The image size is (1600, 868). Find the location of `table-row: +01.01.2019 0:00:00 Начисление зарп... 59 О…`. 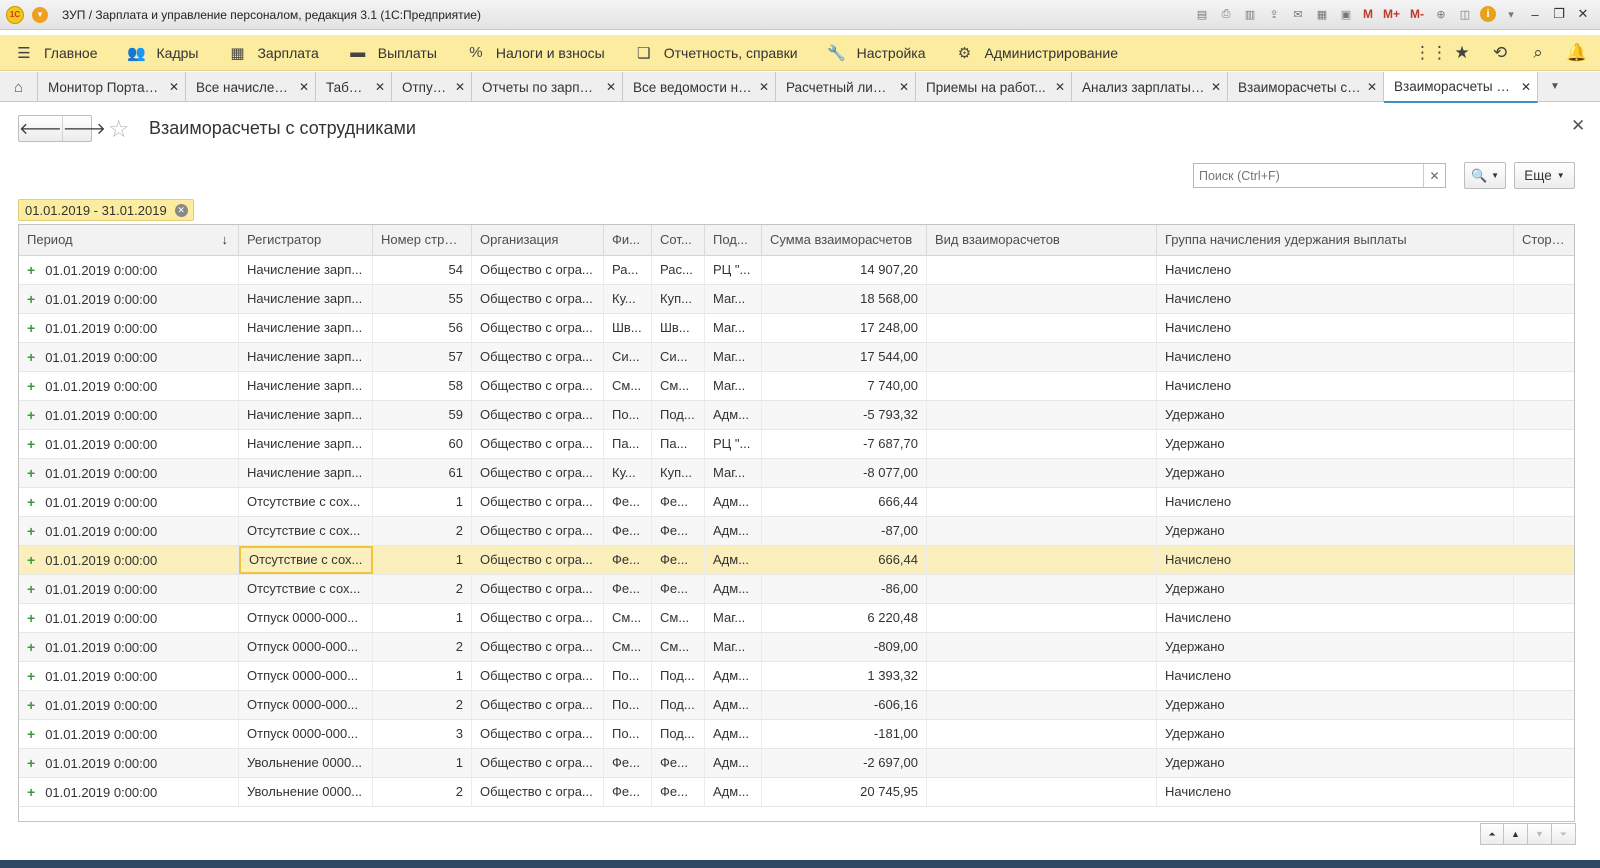

table-row: +01.01.2019 0:00:00 Начисление зарп... 59 О… is located at coordinates (796, 415).